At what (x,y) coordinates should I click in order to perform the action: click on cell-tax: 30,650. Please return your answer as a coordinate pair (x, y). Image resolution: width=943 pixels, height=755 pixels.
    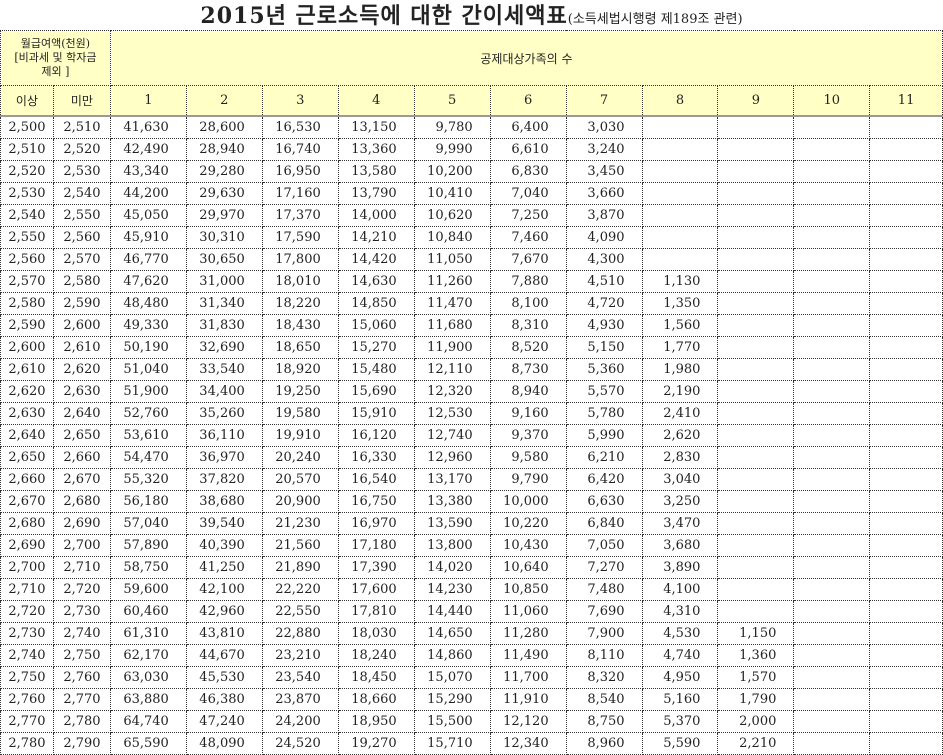
    Looking at the image, I should click on (224, 259).